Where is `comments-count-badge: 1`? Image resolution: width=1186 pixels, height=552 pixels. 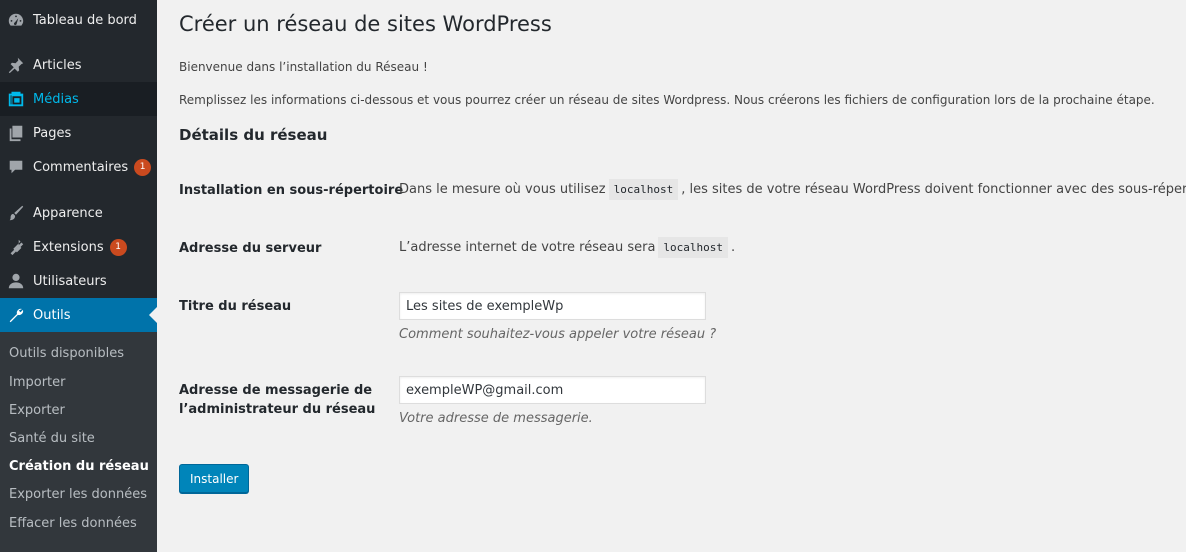
comments-count-badge: 1 is located at coordinates (143, 167).